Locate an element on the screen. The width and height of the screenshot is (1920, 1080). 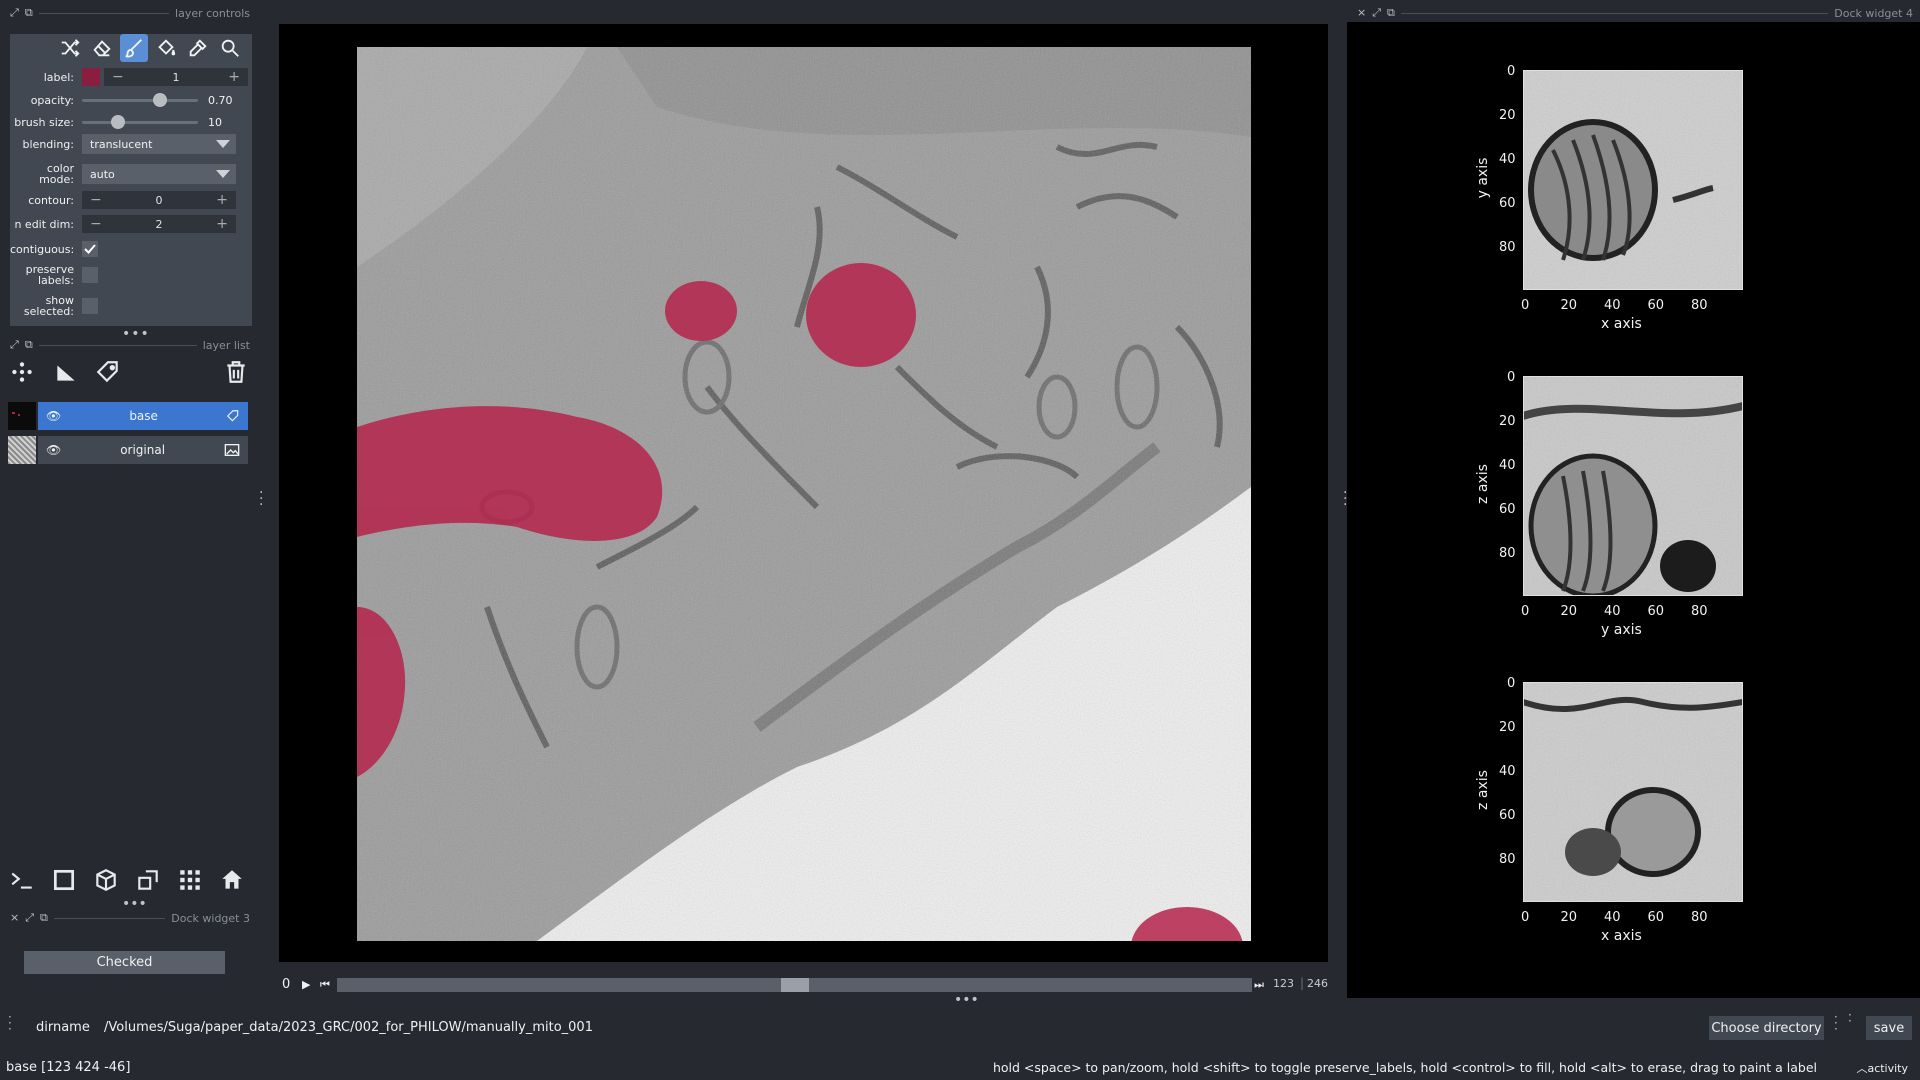
splitter-handle-vertical: · · · is located at coordinates (261, 499).